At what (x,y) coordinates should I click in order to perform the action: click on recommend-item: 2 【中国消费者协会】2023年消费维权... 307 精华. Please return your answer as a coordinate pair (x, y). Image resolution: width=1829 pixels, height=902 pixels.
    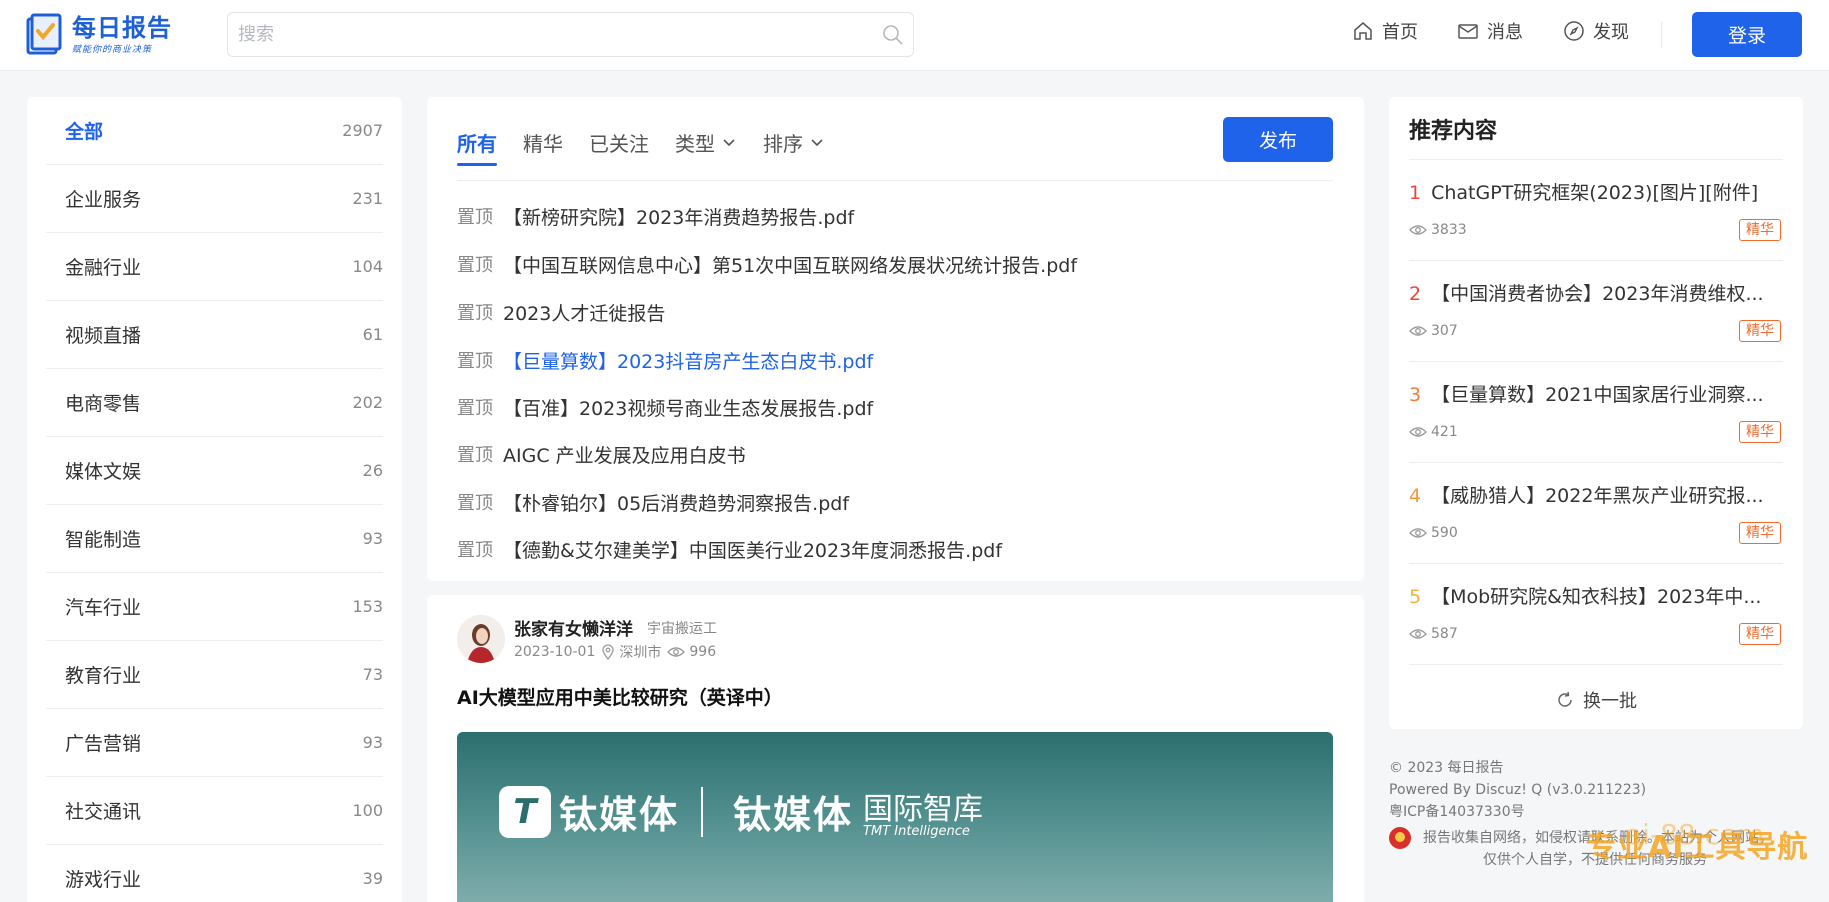
    Looking at the image, I should click on (1596, 311).